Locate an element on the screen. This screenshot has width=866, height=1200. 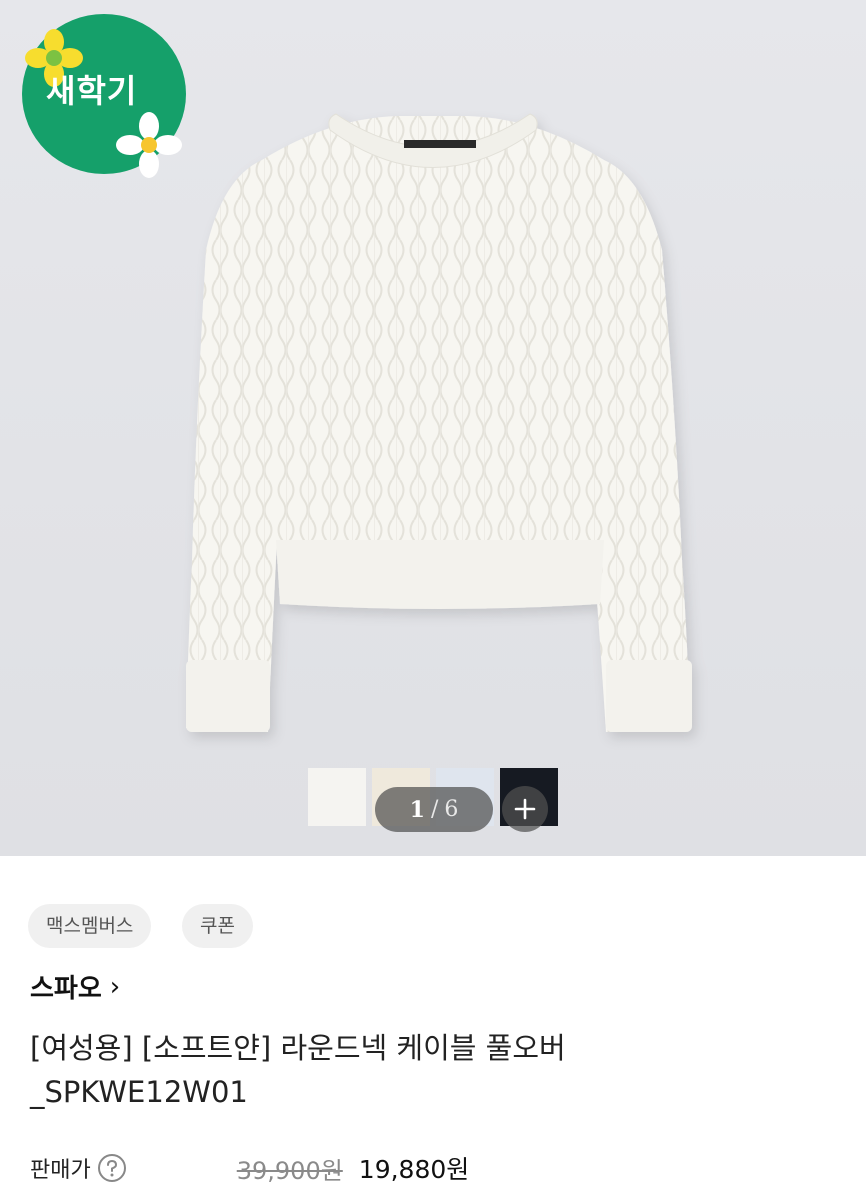
image-counter: 1 / 6 is located at coordinates (434, 809).